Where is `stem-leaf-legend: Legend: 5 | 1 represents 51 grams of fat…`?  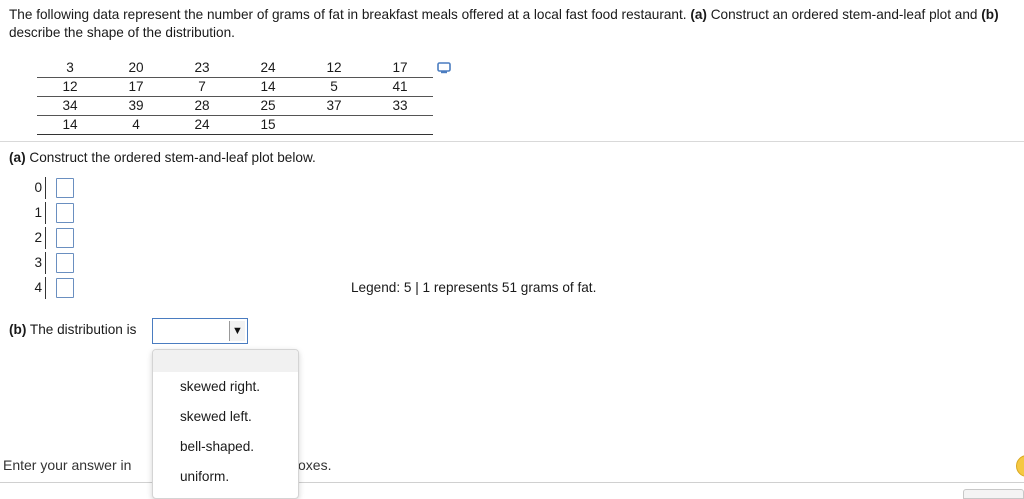
stem-leaf-legend: Legend: 5 | 1 represents 51 grams of fat… is located at coordinates (474, 287).